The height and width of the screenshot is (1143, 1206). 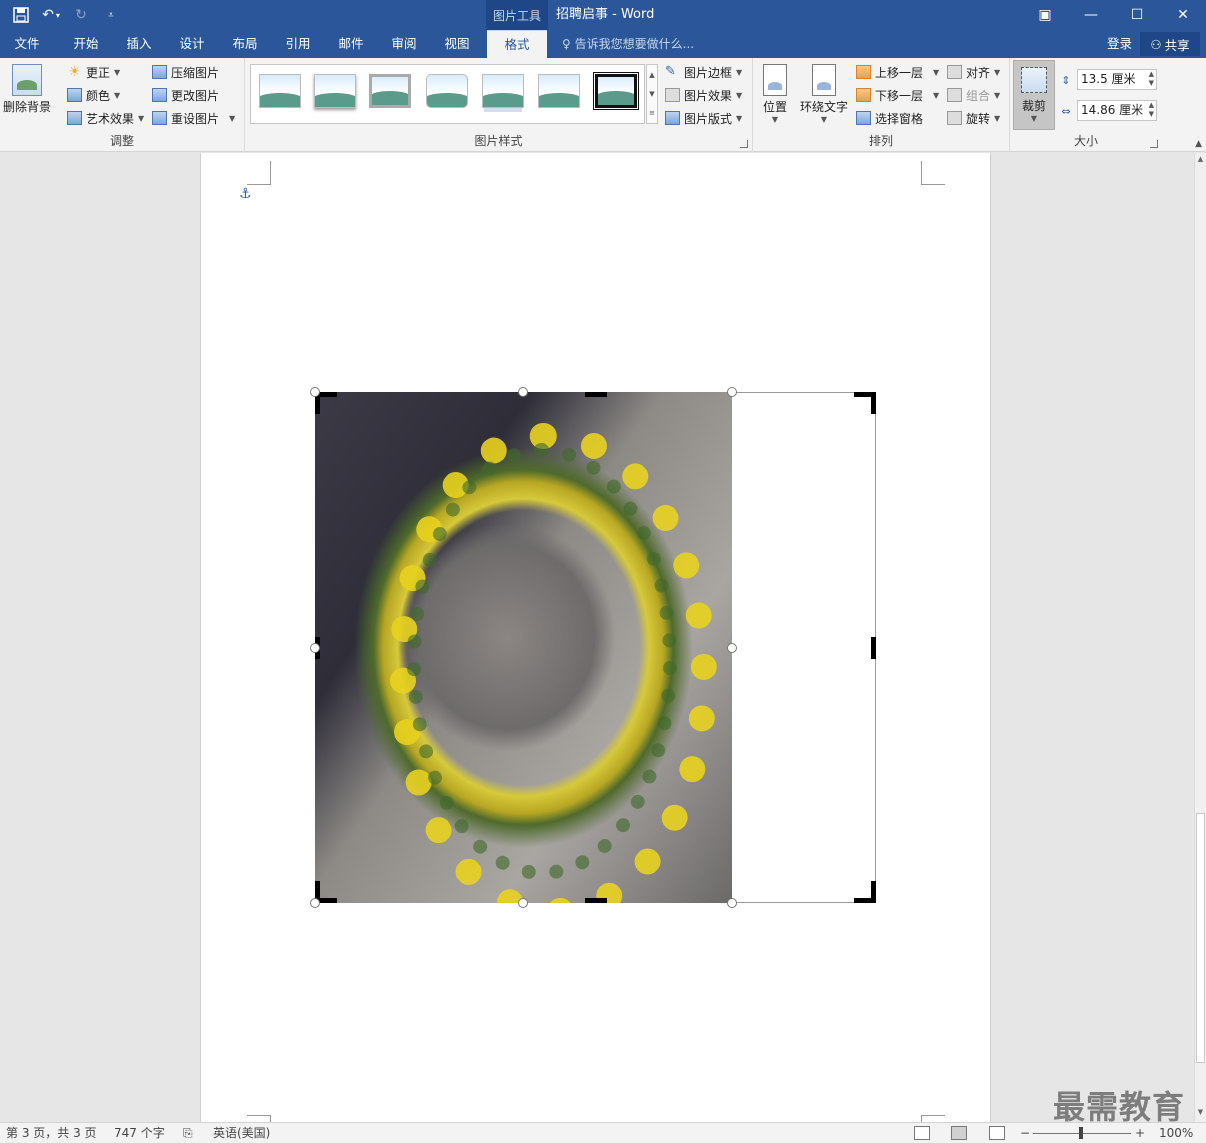 I want to click on align-button: 对齐 ▼, so click(x=973, y=72).